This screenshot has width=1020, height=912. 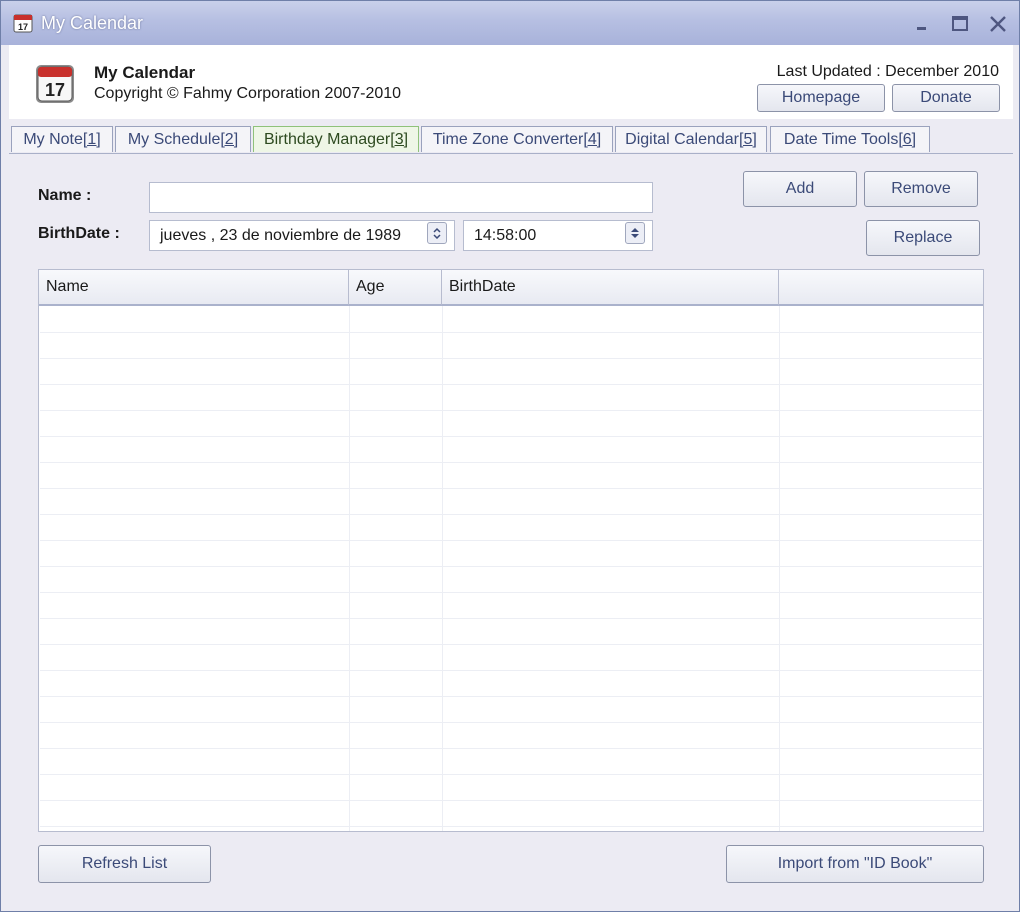 I want to click on tab-label: My Schedule, so click(x=174, y=139).